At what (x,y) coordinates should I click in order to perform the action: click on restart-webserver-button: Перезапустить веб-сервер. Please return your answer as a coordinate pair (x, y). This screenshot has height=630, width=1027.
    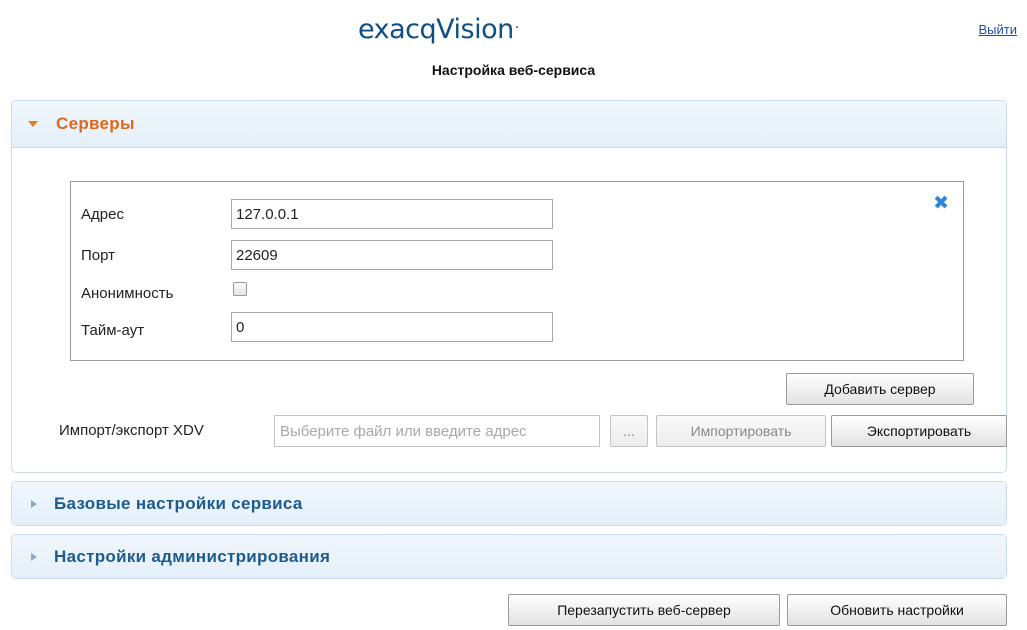
    Looking at the image, I should click on (644, 610).